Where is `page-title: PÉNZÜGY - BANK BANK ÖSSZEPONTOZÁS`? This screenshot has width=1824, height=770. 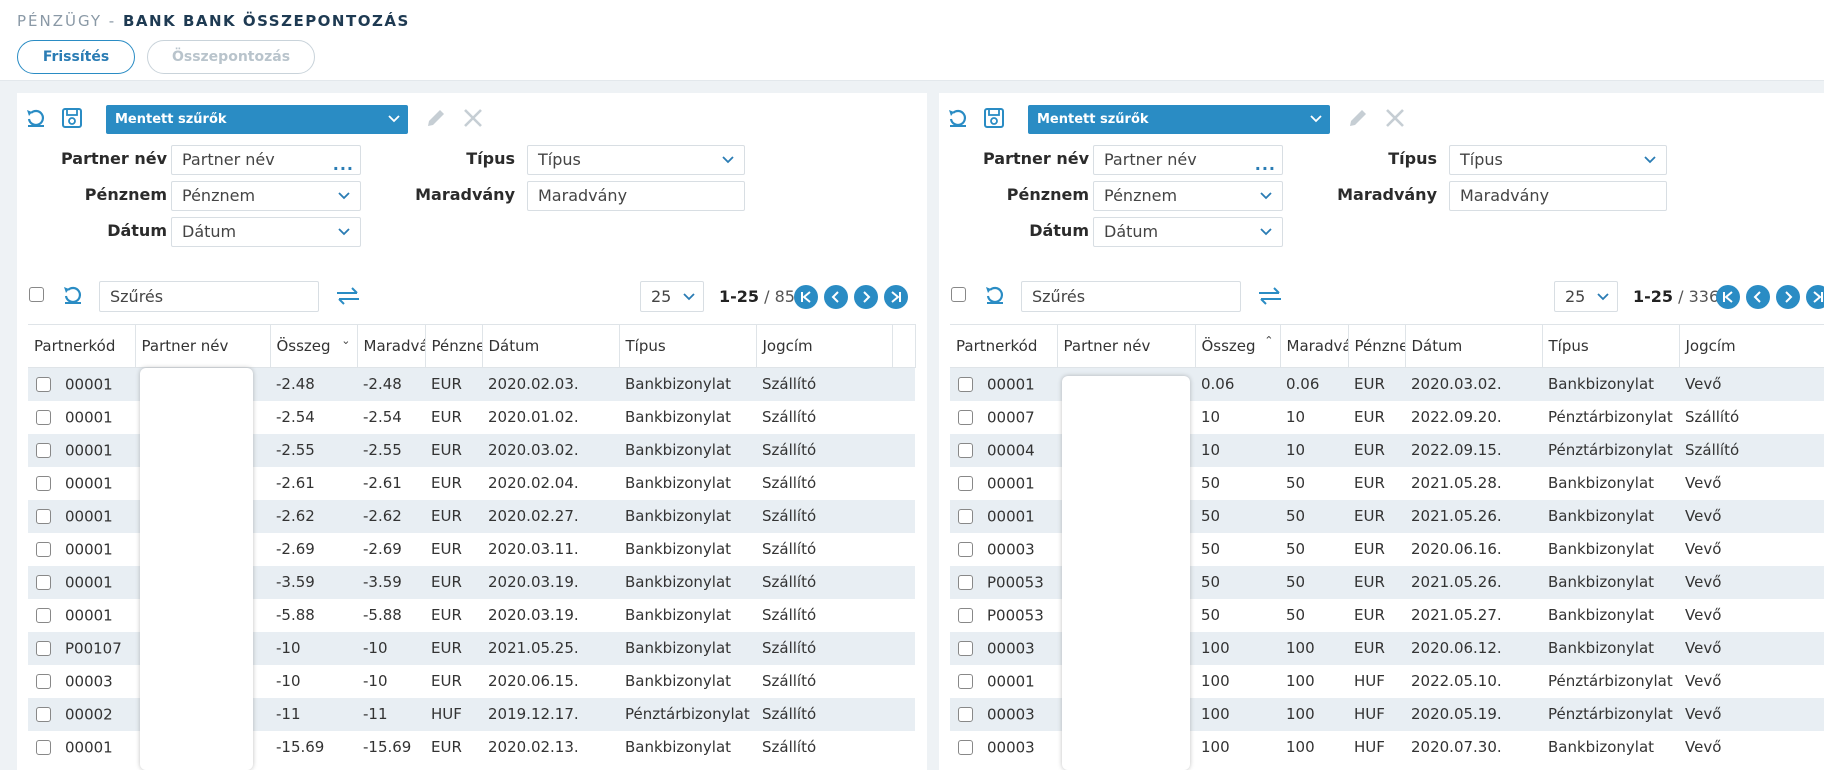 page-title: PÉNZÜGY - BANK BANK ÖSSZEPONTOZÁS is located at coordinates (213, 21).